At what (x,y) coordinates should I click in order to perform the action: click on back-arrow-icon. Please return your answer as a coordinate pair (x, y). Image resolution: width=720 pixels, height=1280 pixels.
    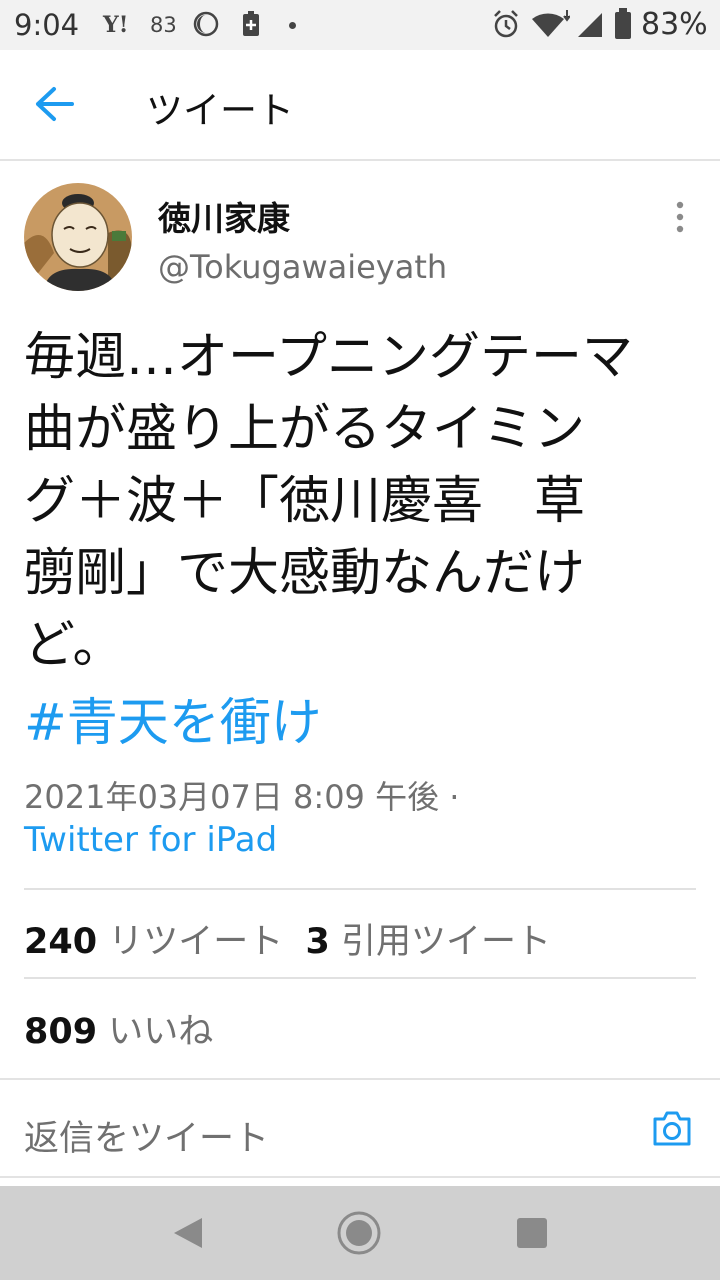
    Looking at the image, I should click on (55, 104).